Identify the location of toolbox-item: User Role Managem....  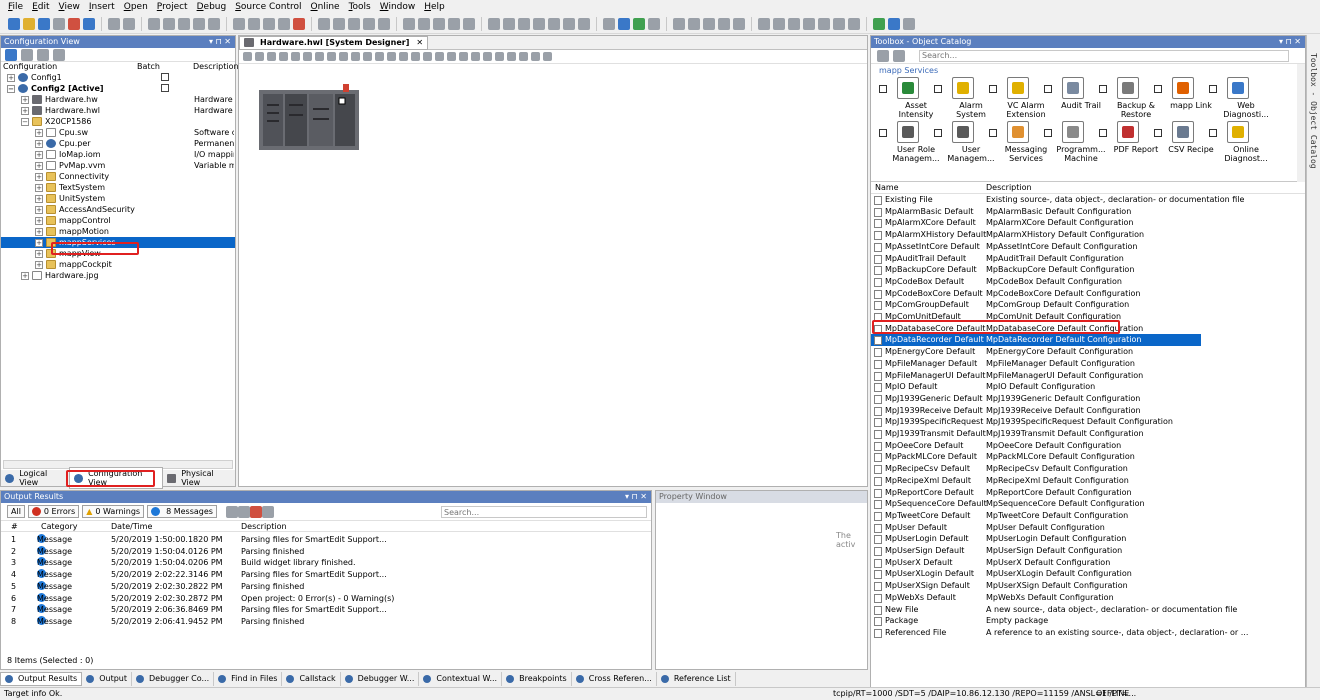
(909, 142).